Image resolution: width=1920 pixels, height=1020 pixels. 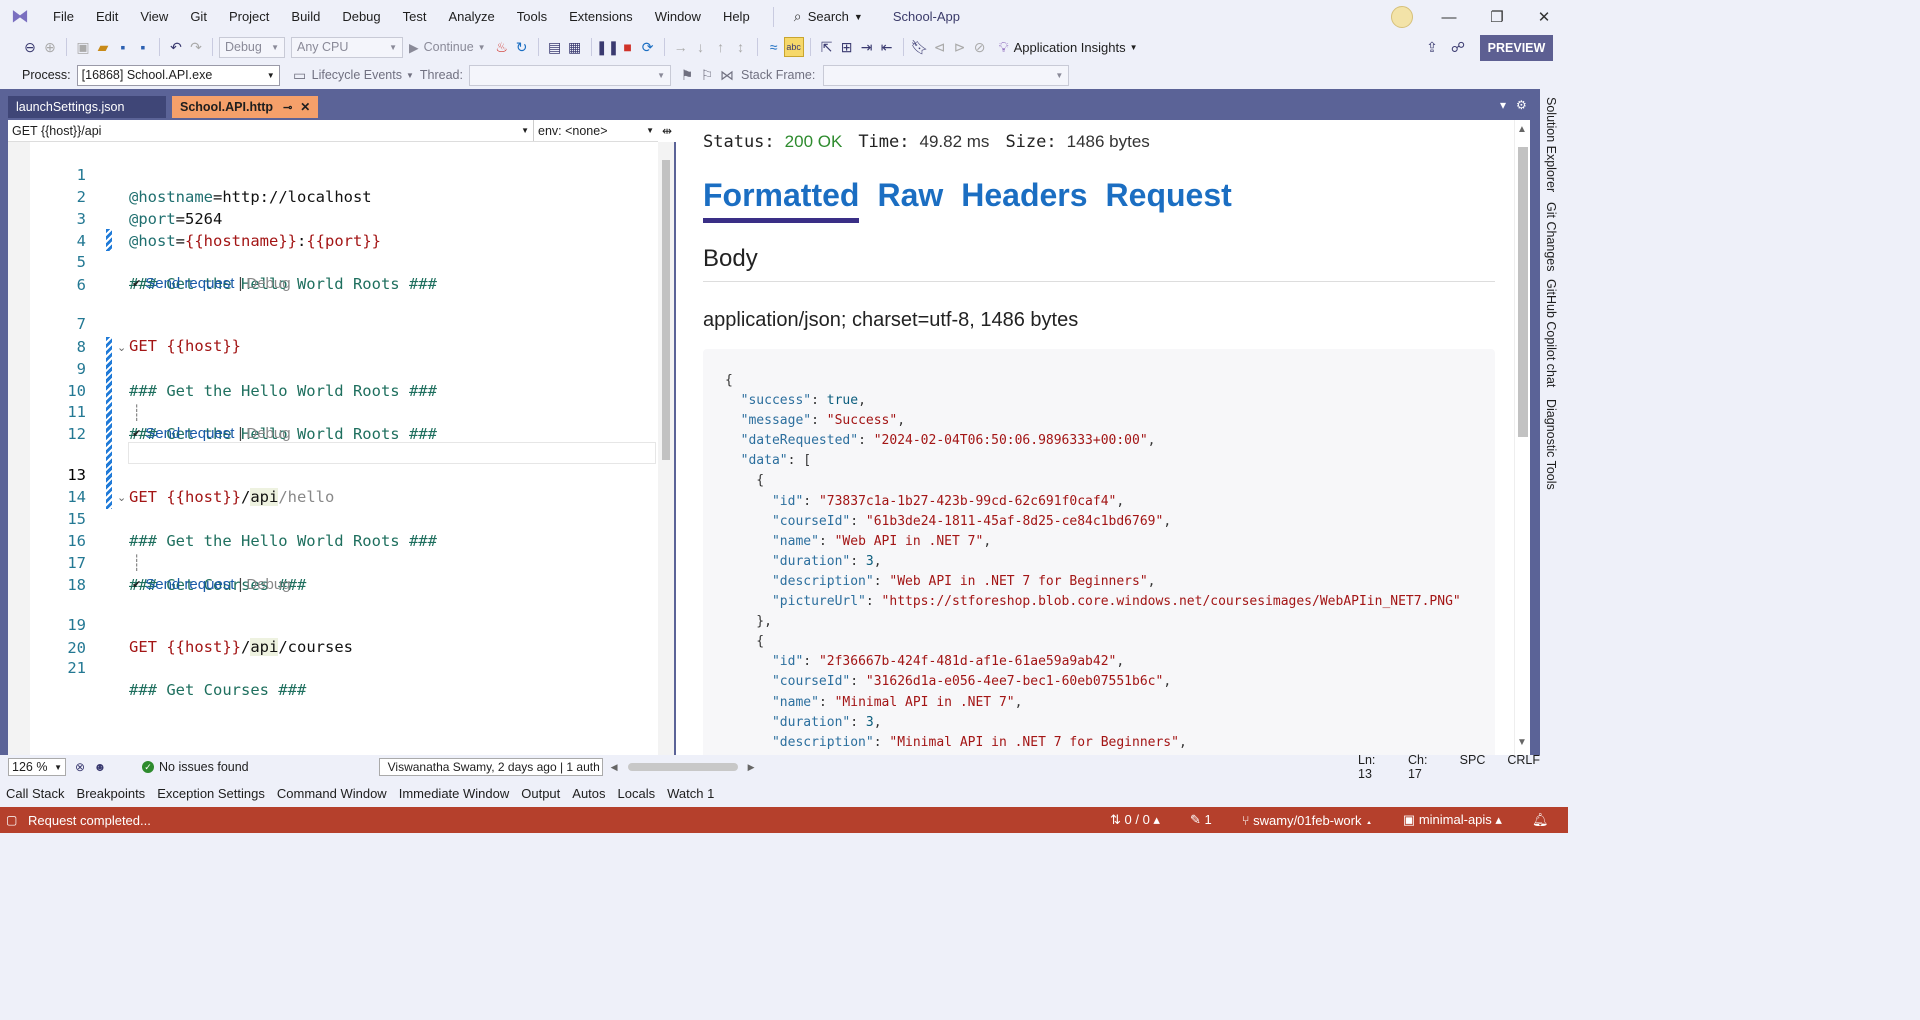 What do you see at coordinates (249, 16) in the screenshot?
I see `menu-project: Project` at bounding box center [249, 16].